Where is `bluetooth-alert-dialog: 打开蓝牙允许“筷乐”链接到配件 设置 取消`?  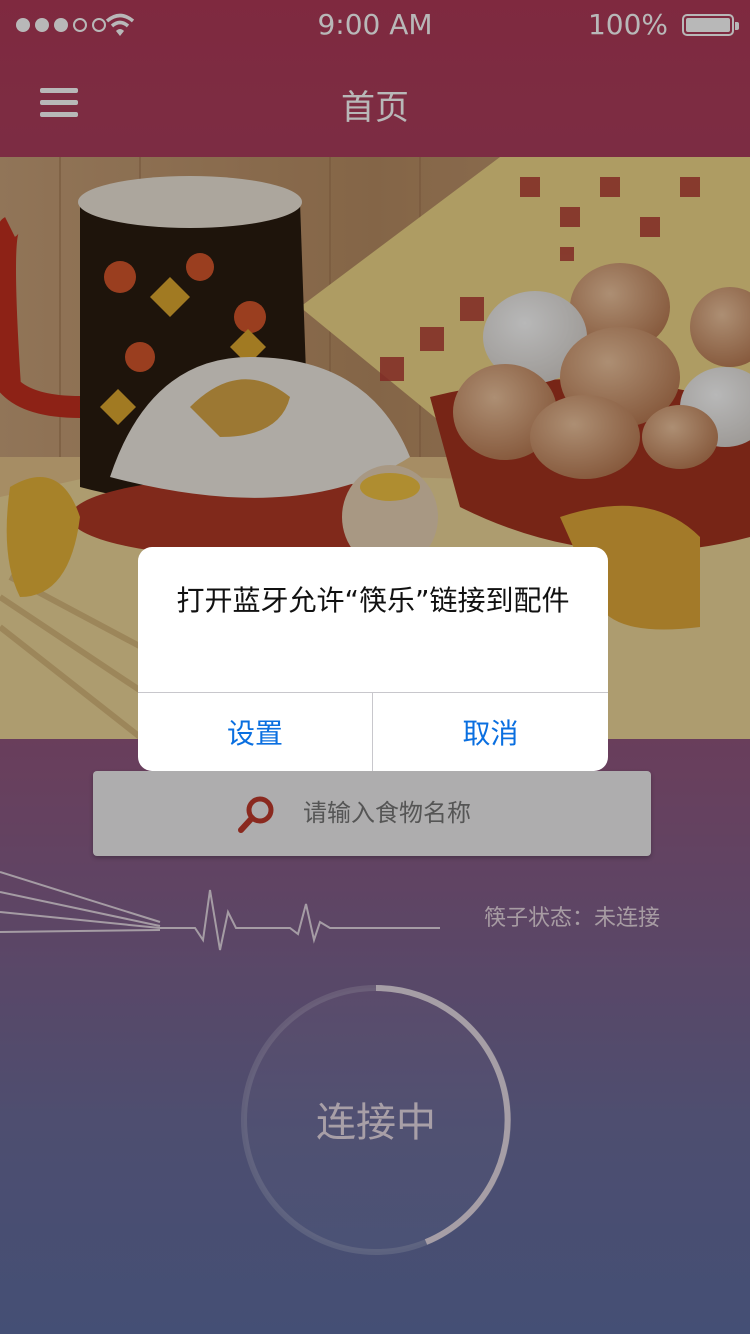 bluetooth-alert-dialog: 打开蓝牙允许“筷乐”链接到配件 设置 取消 is located at coordinates (373, 659).